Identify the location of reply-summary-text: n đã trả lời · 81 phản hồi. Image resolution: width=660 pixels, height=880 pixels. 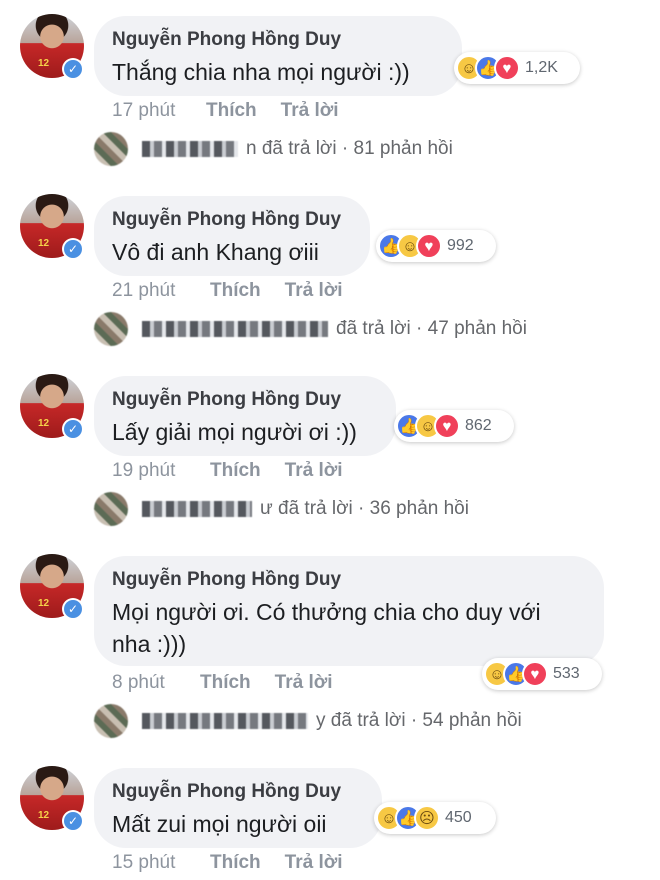
(349, 148).